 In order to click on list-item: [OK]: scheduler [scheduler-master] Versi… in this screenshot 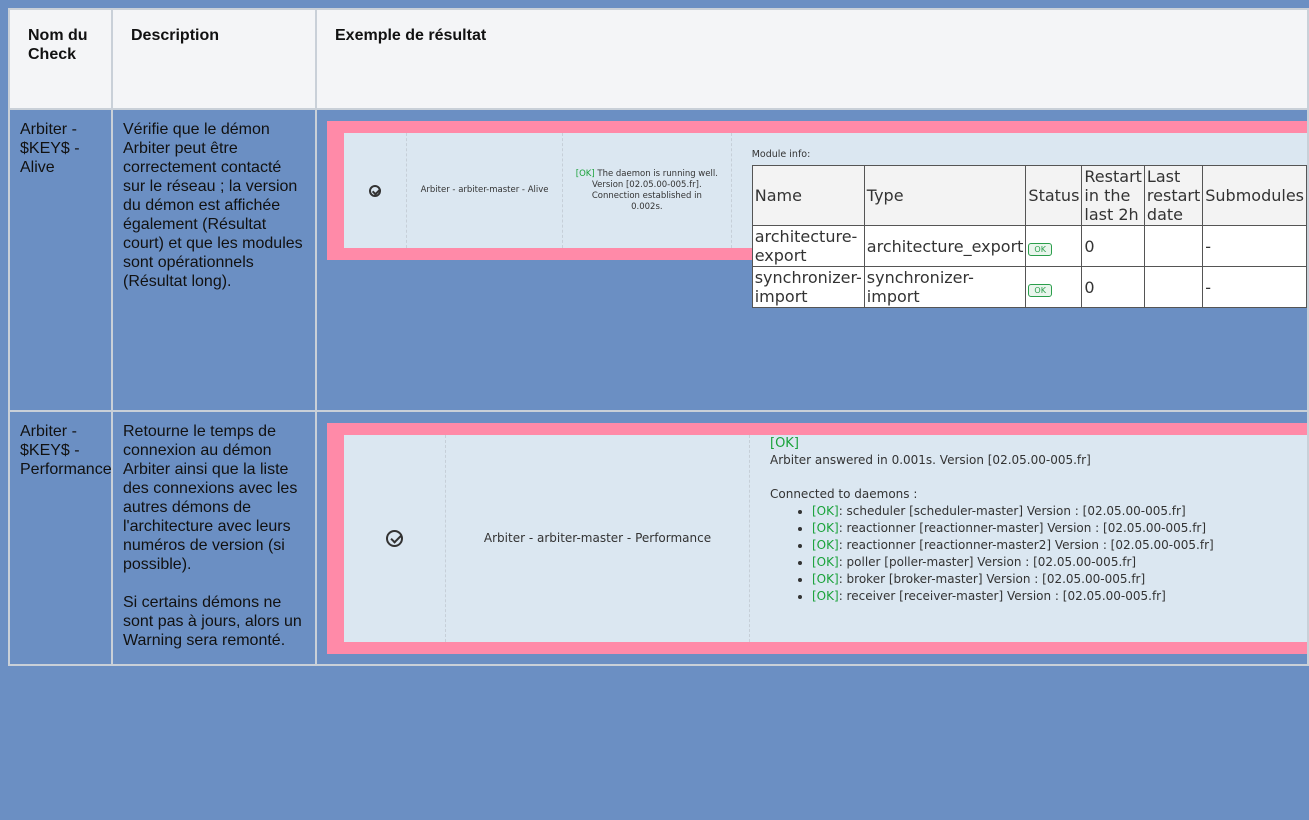, I will do `click(1013, 511)`.